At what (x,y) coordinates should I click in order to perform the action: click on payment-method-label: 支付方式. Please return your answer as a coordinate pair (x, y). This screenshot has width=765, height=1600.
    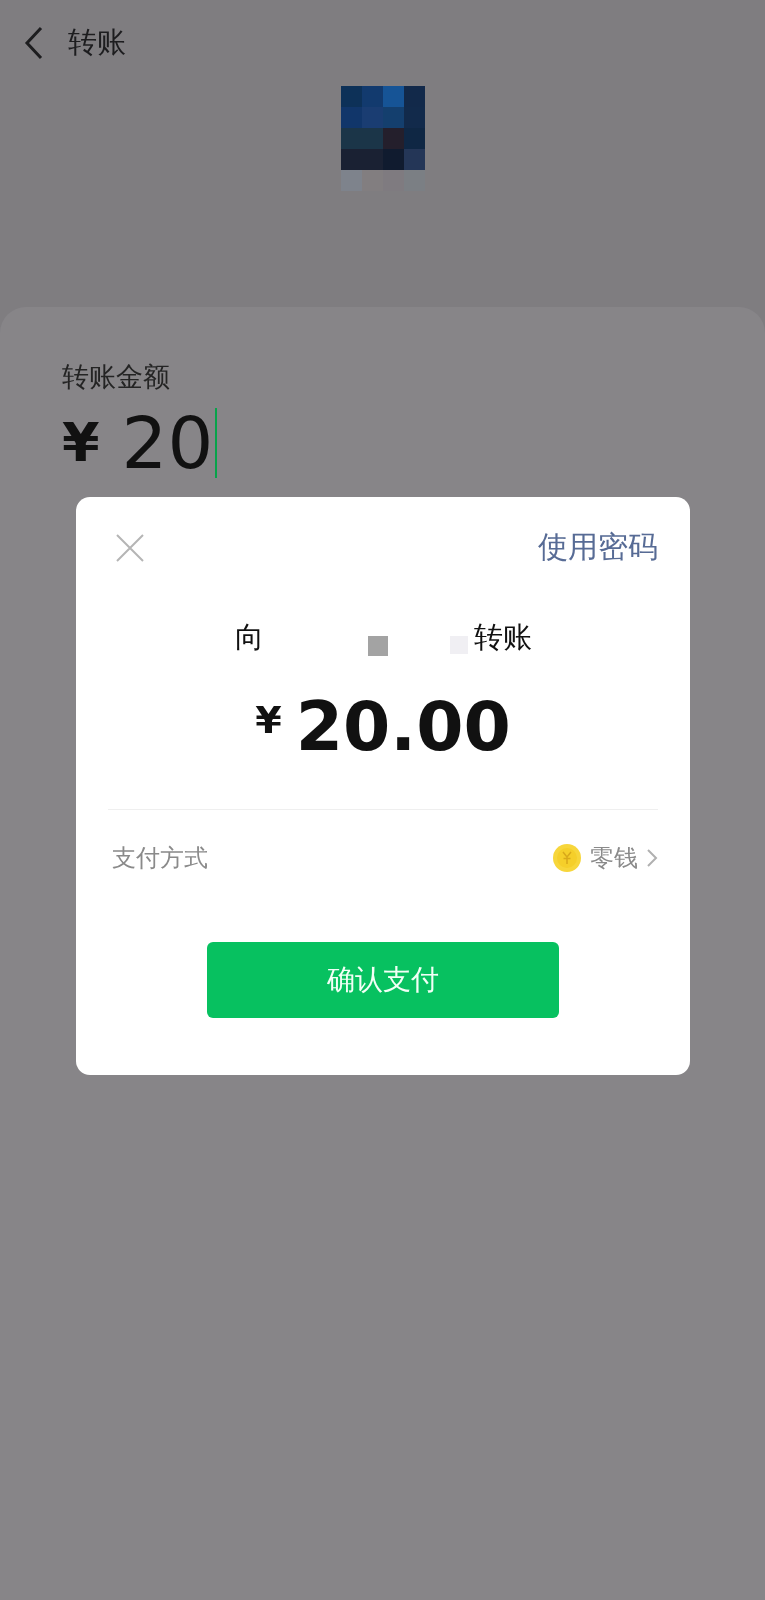
    Looking at the image, I should click on (160, 858).